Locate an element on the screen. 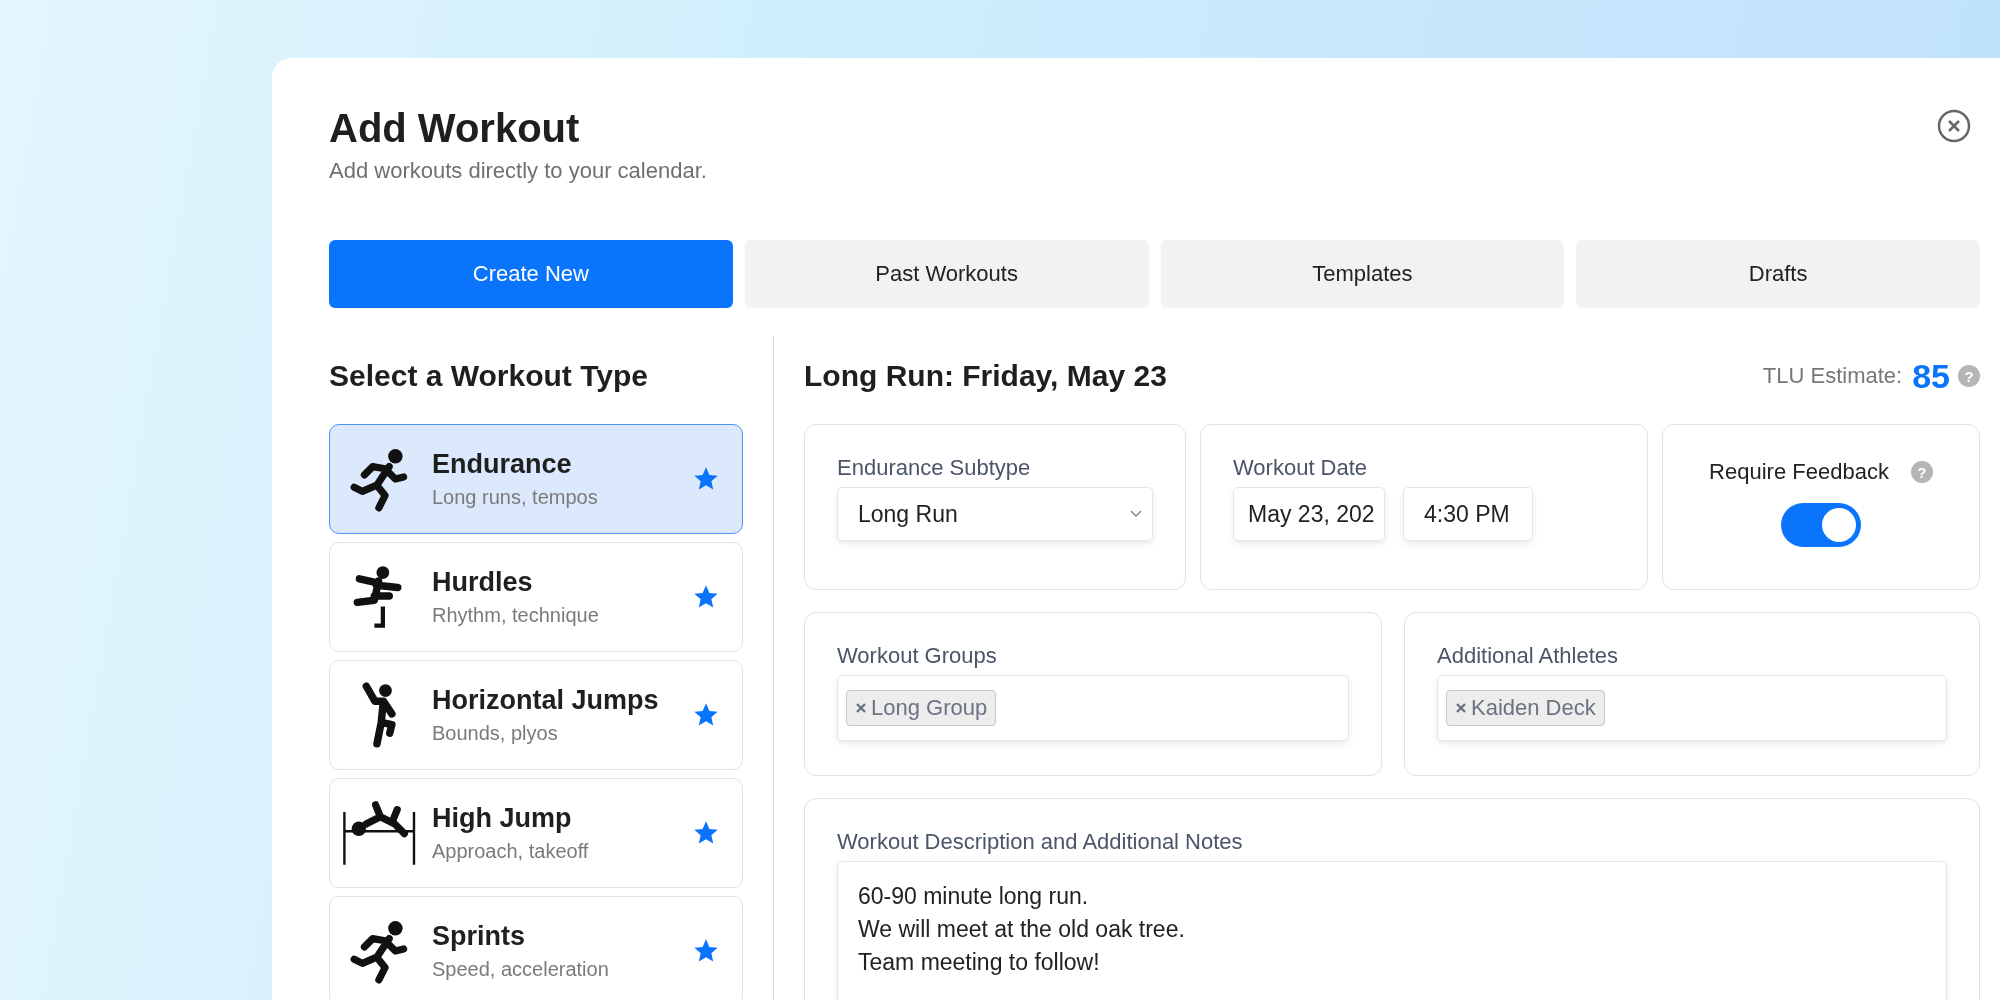 This screenshot has width=2000, height=1000. section-heading: Select a Workout Type is located at coordinates (489, 376).